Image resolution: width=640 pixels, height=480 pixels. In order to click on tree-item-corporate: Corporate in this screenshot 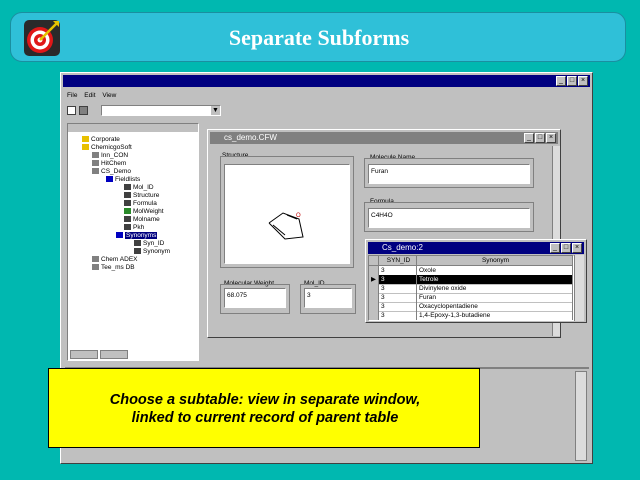, I will do `click(101, 140)`.